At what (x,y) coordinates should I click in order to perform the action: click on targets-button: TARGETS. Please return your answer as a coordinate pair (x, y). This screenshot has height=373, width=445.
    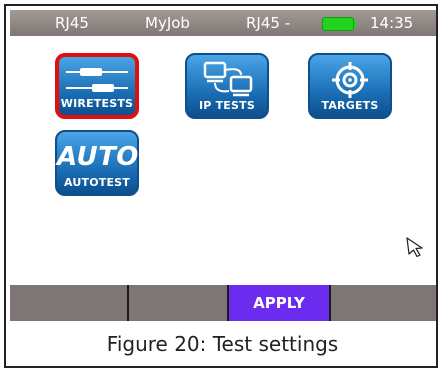
    Looking at the image, I should click on (350, 86).